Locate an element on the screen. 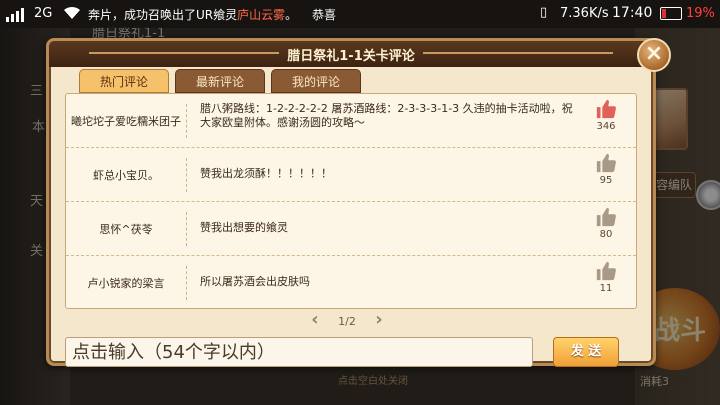  signal-strength-icon is located at coordinates (17, 14).